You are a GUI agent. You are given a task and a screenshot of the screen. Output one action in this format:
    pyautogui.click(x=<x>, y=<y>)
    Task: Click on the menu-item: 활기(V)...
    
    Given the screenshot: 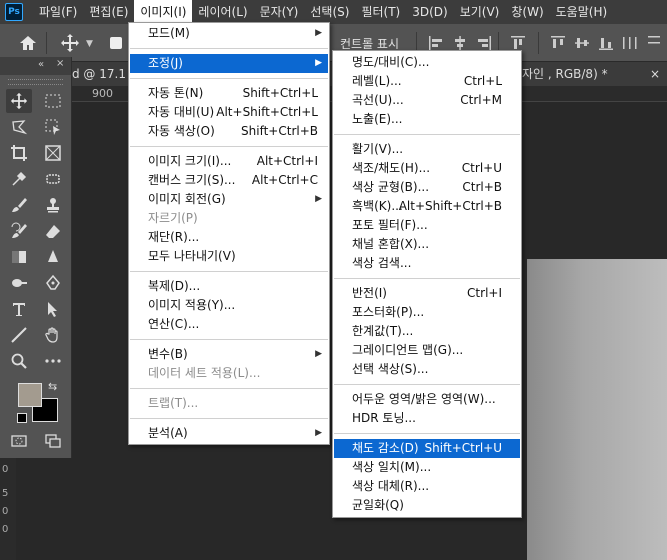 What is the action you would take?
    pyautogui.click(x=427, y=149)
    